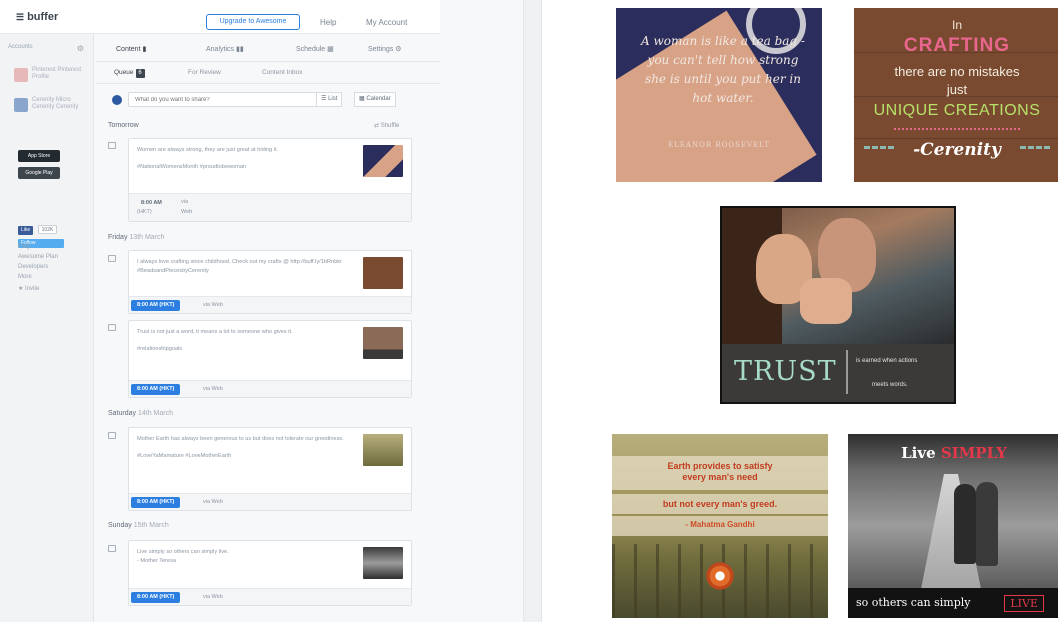 This screenshot has height=622, width=1058. Describe the element at coordinates (838, 276) in the screenshot. I see `couple-photo` at that location.